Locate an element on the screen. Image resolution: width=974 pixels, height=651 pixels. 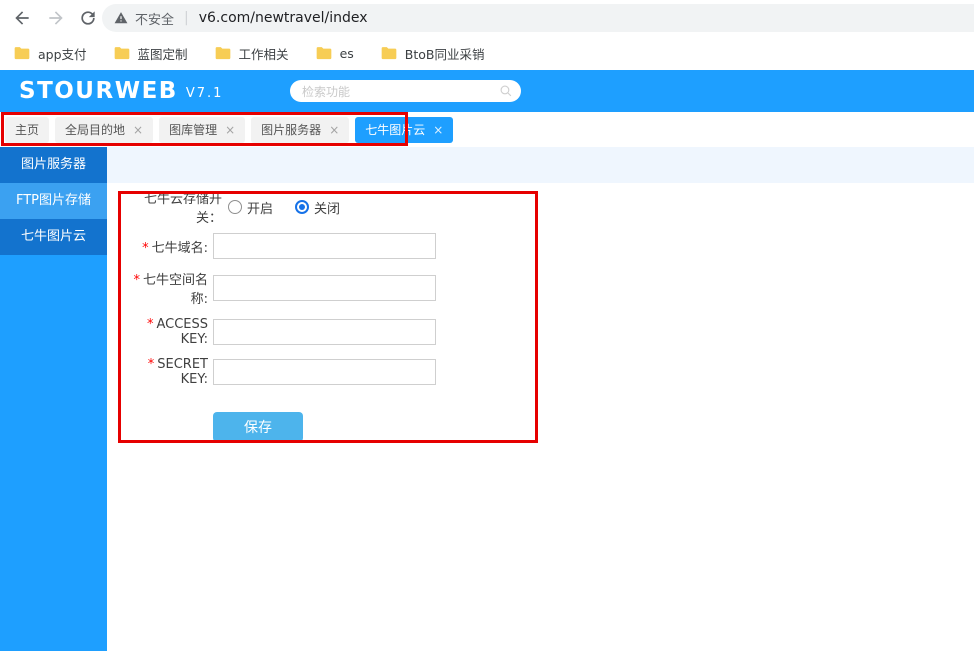
logo-text: STOURWEB is located at coordinates (98, 91).